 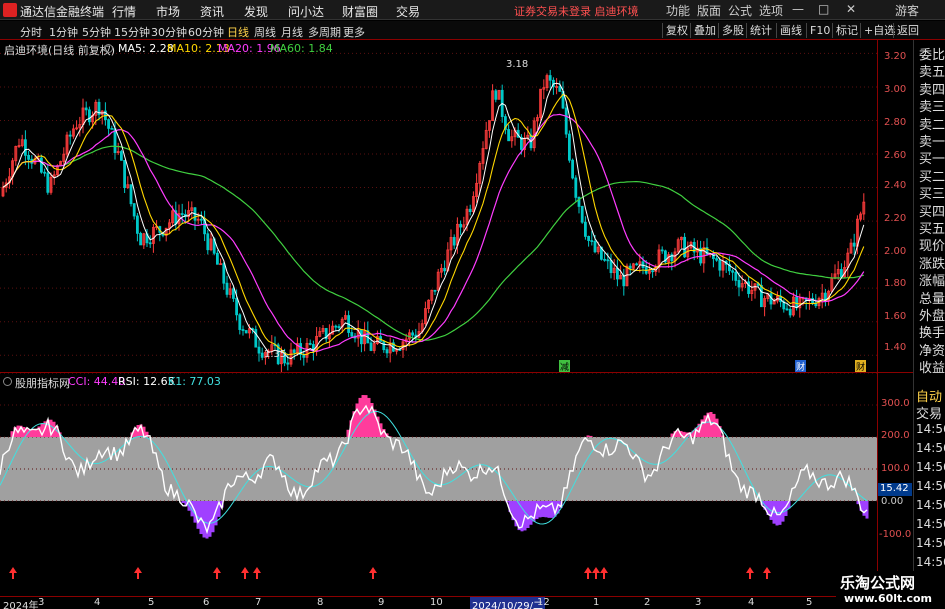 What do you see at coordinates (740, 10) in the screenshot?
I see `menu-formula: 公式` at bounding box center [740, 10].